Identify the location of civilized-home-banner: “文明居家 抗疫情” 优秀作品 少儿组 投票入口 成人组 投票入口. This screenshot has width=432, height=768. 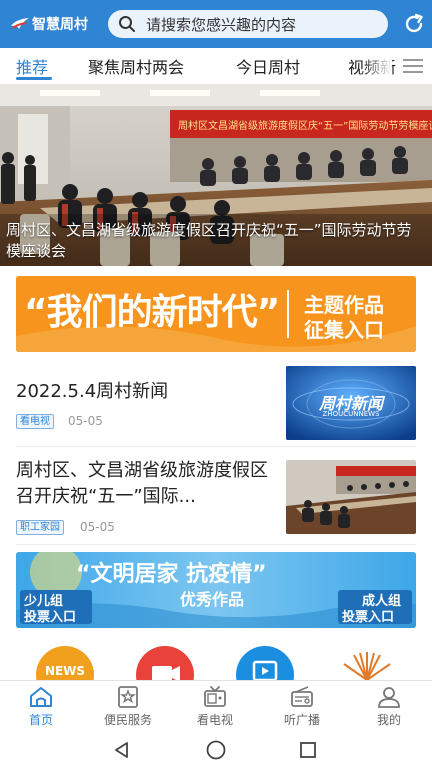
(216, 590).